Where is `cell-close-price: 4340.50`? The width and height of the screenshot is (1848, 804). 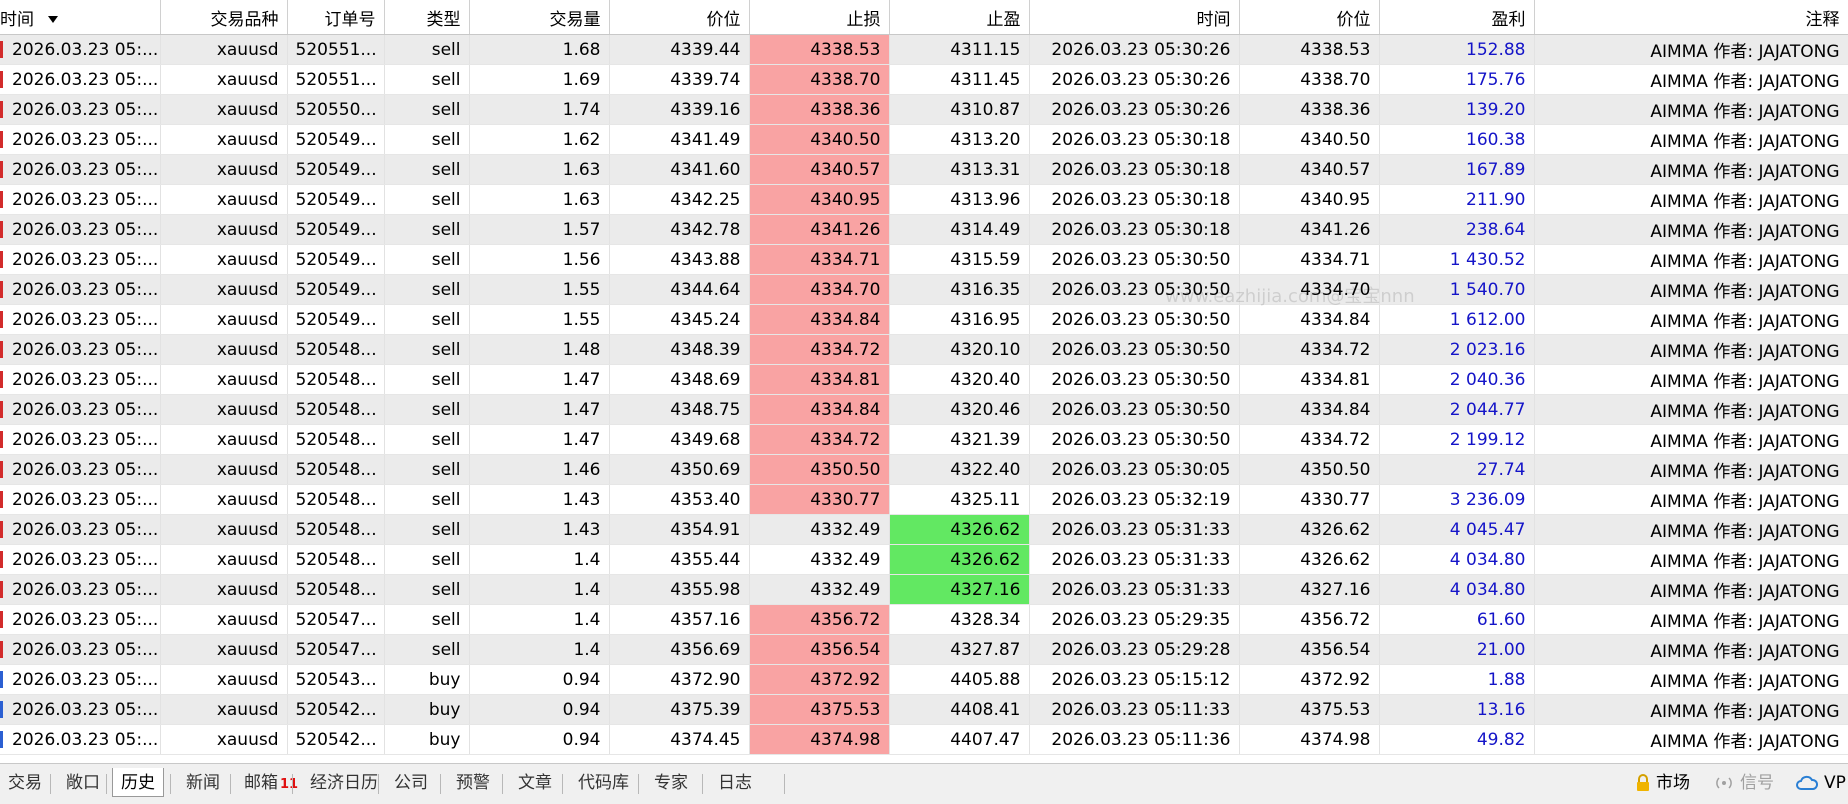 cell-close-price: 4340.50 is located at coordinates (1309, 139).